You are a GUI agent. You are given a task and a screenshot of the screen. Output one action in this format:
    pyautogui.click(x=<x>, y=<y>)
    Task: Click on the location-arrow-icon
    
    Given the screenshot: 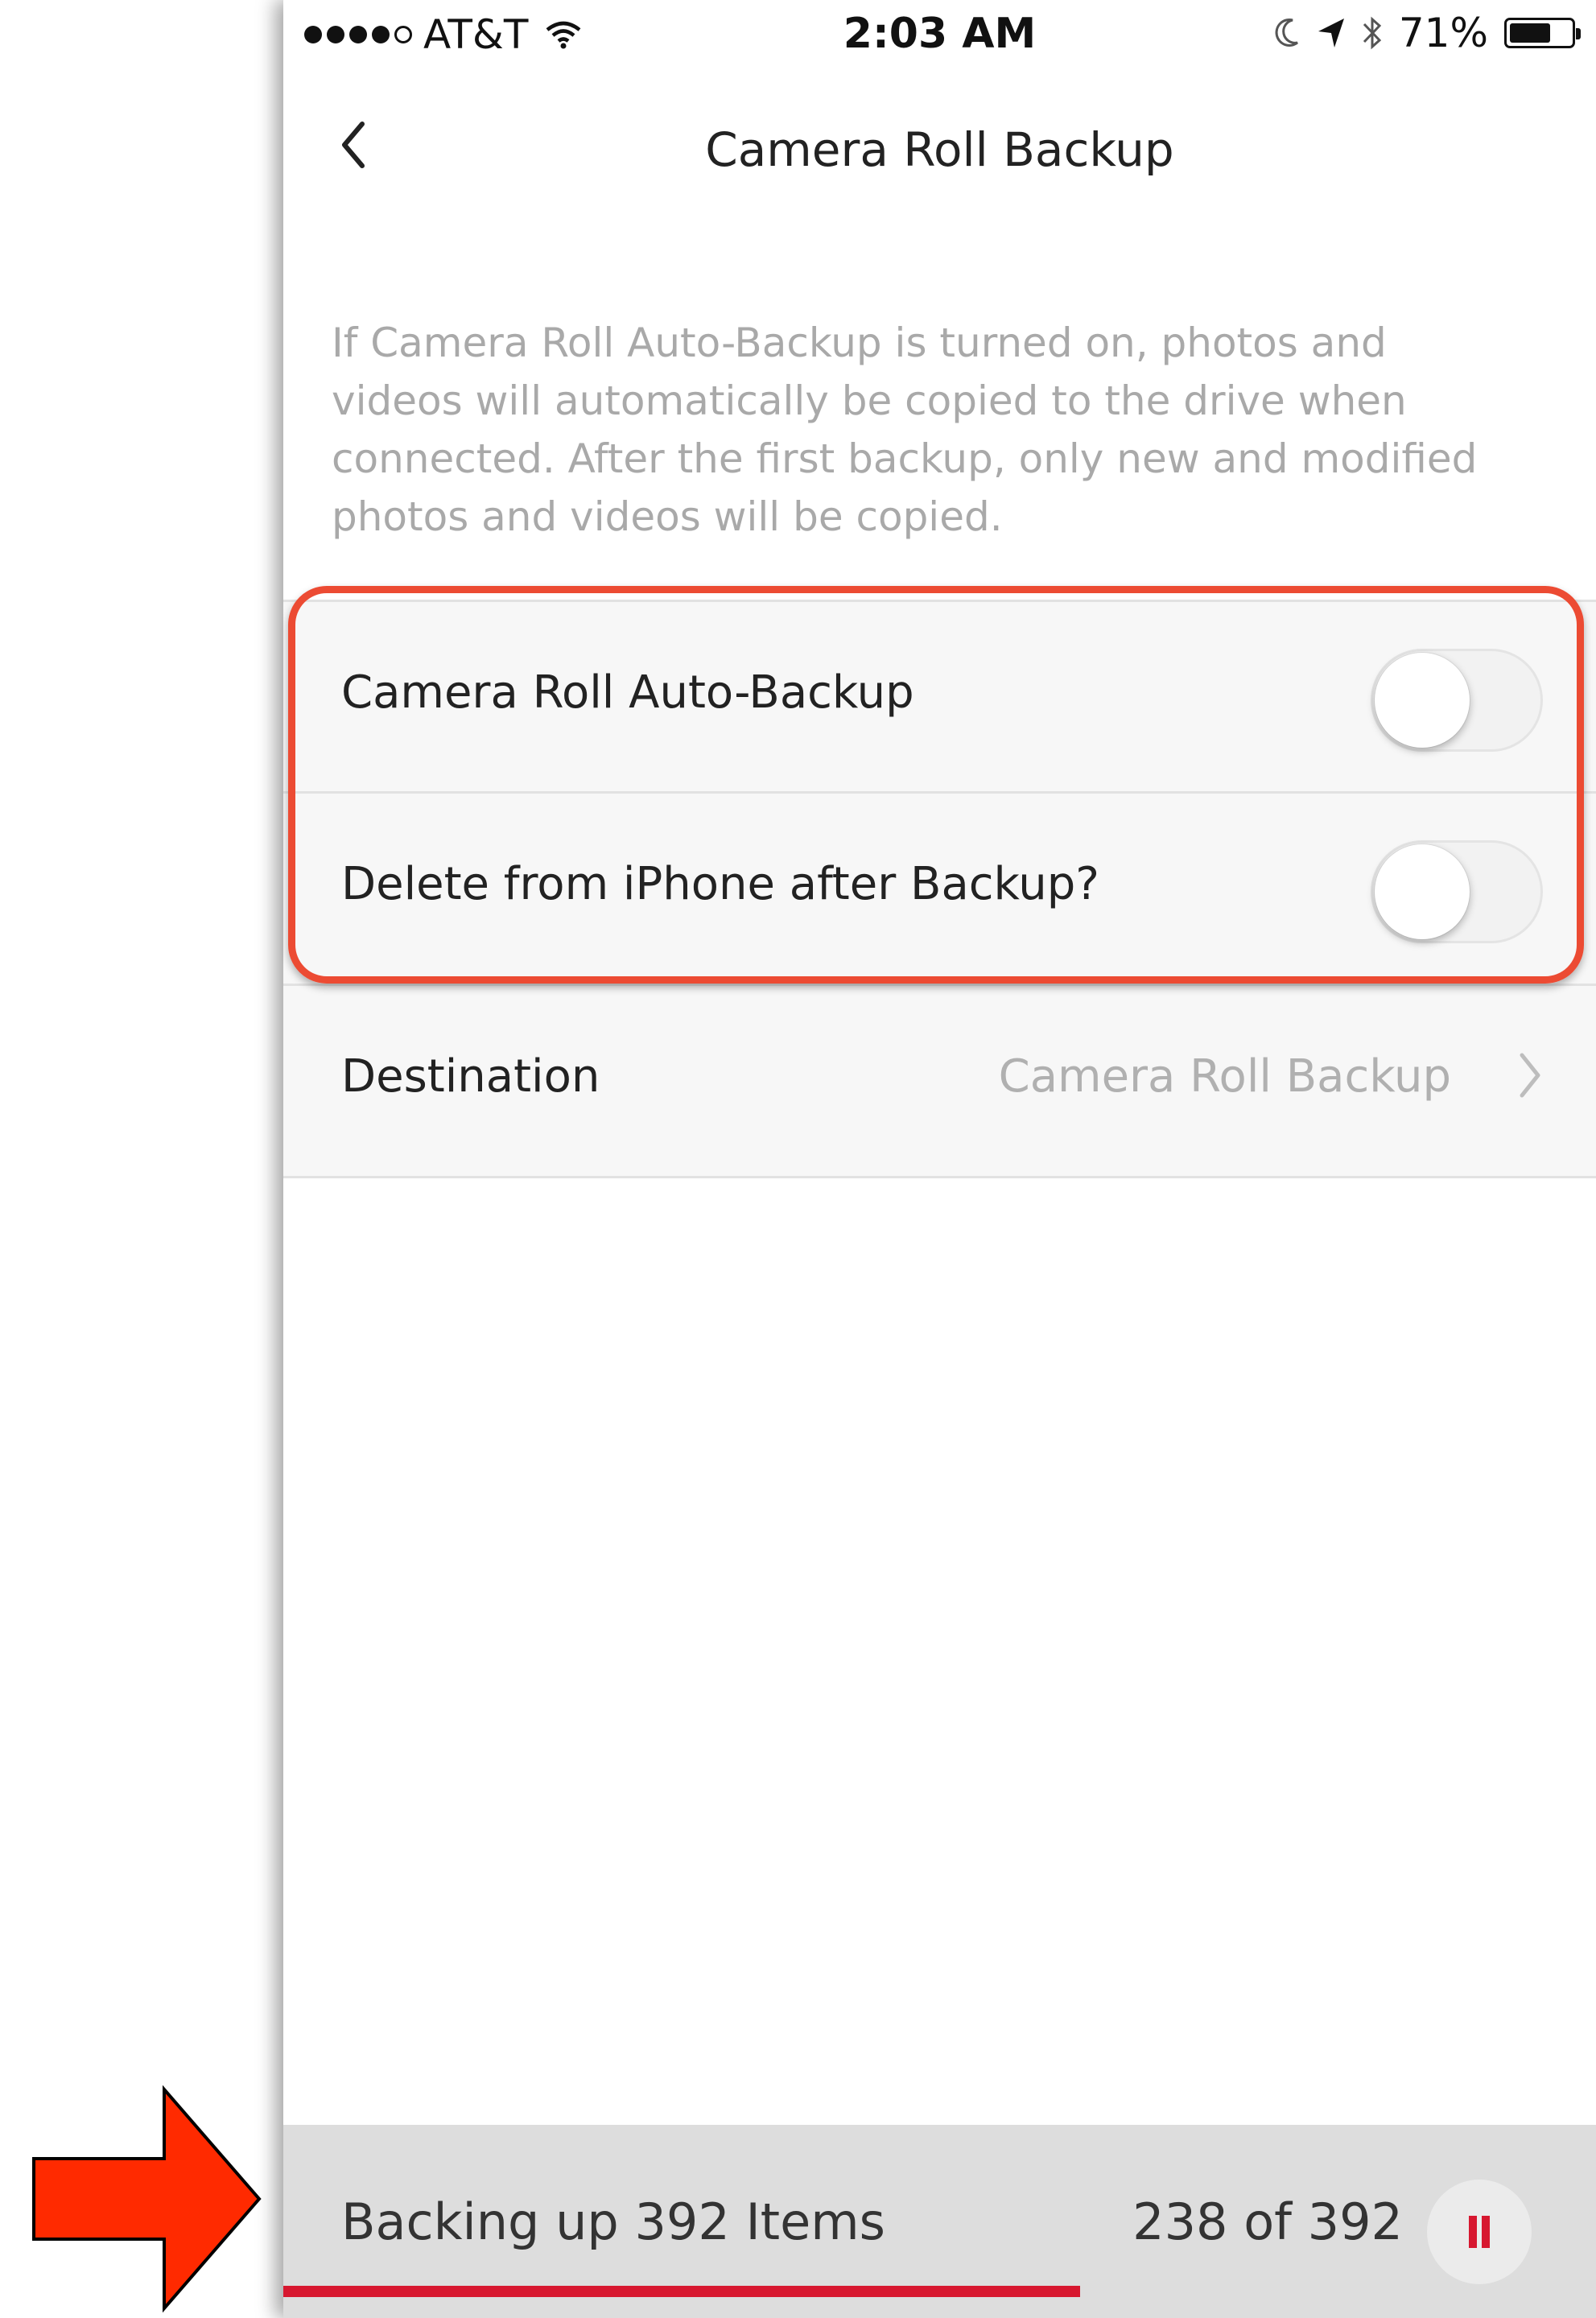 What is the action you would take?
    pyautogui.click(x=1331, y=33)
    